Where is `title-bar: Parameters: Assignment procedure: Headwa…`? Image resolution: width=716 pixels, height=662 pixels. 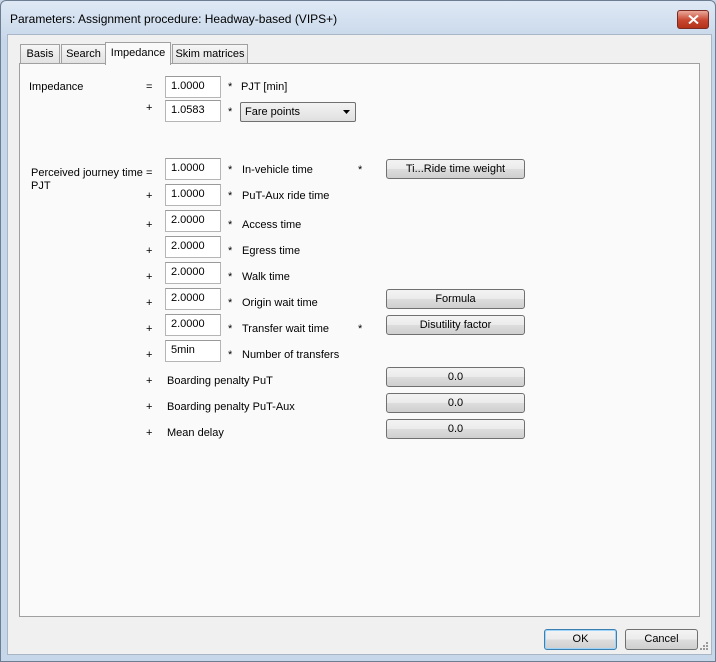
title-bar: Parameters: Assignment procedure: Headwa… is located at coordinates (358, 16).